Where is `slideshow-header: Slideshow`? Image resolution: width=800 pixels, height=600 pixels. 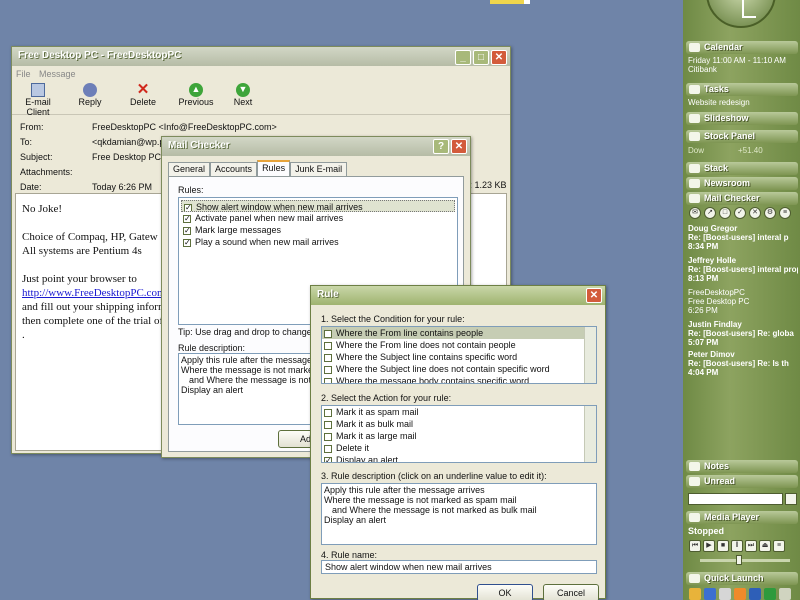
slideshow-header: Slideshow is located at coordinates (742, 118).